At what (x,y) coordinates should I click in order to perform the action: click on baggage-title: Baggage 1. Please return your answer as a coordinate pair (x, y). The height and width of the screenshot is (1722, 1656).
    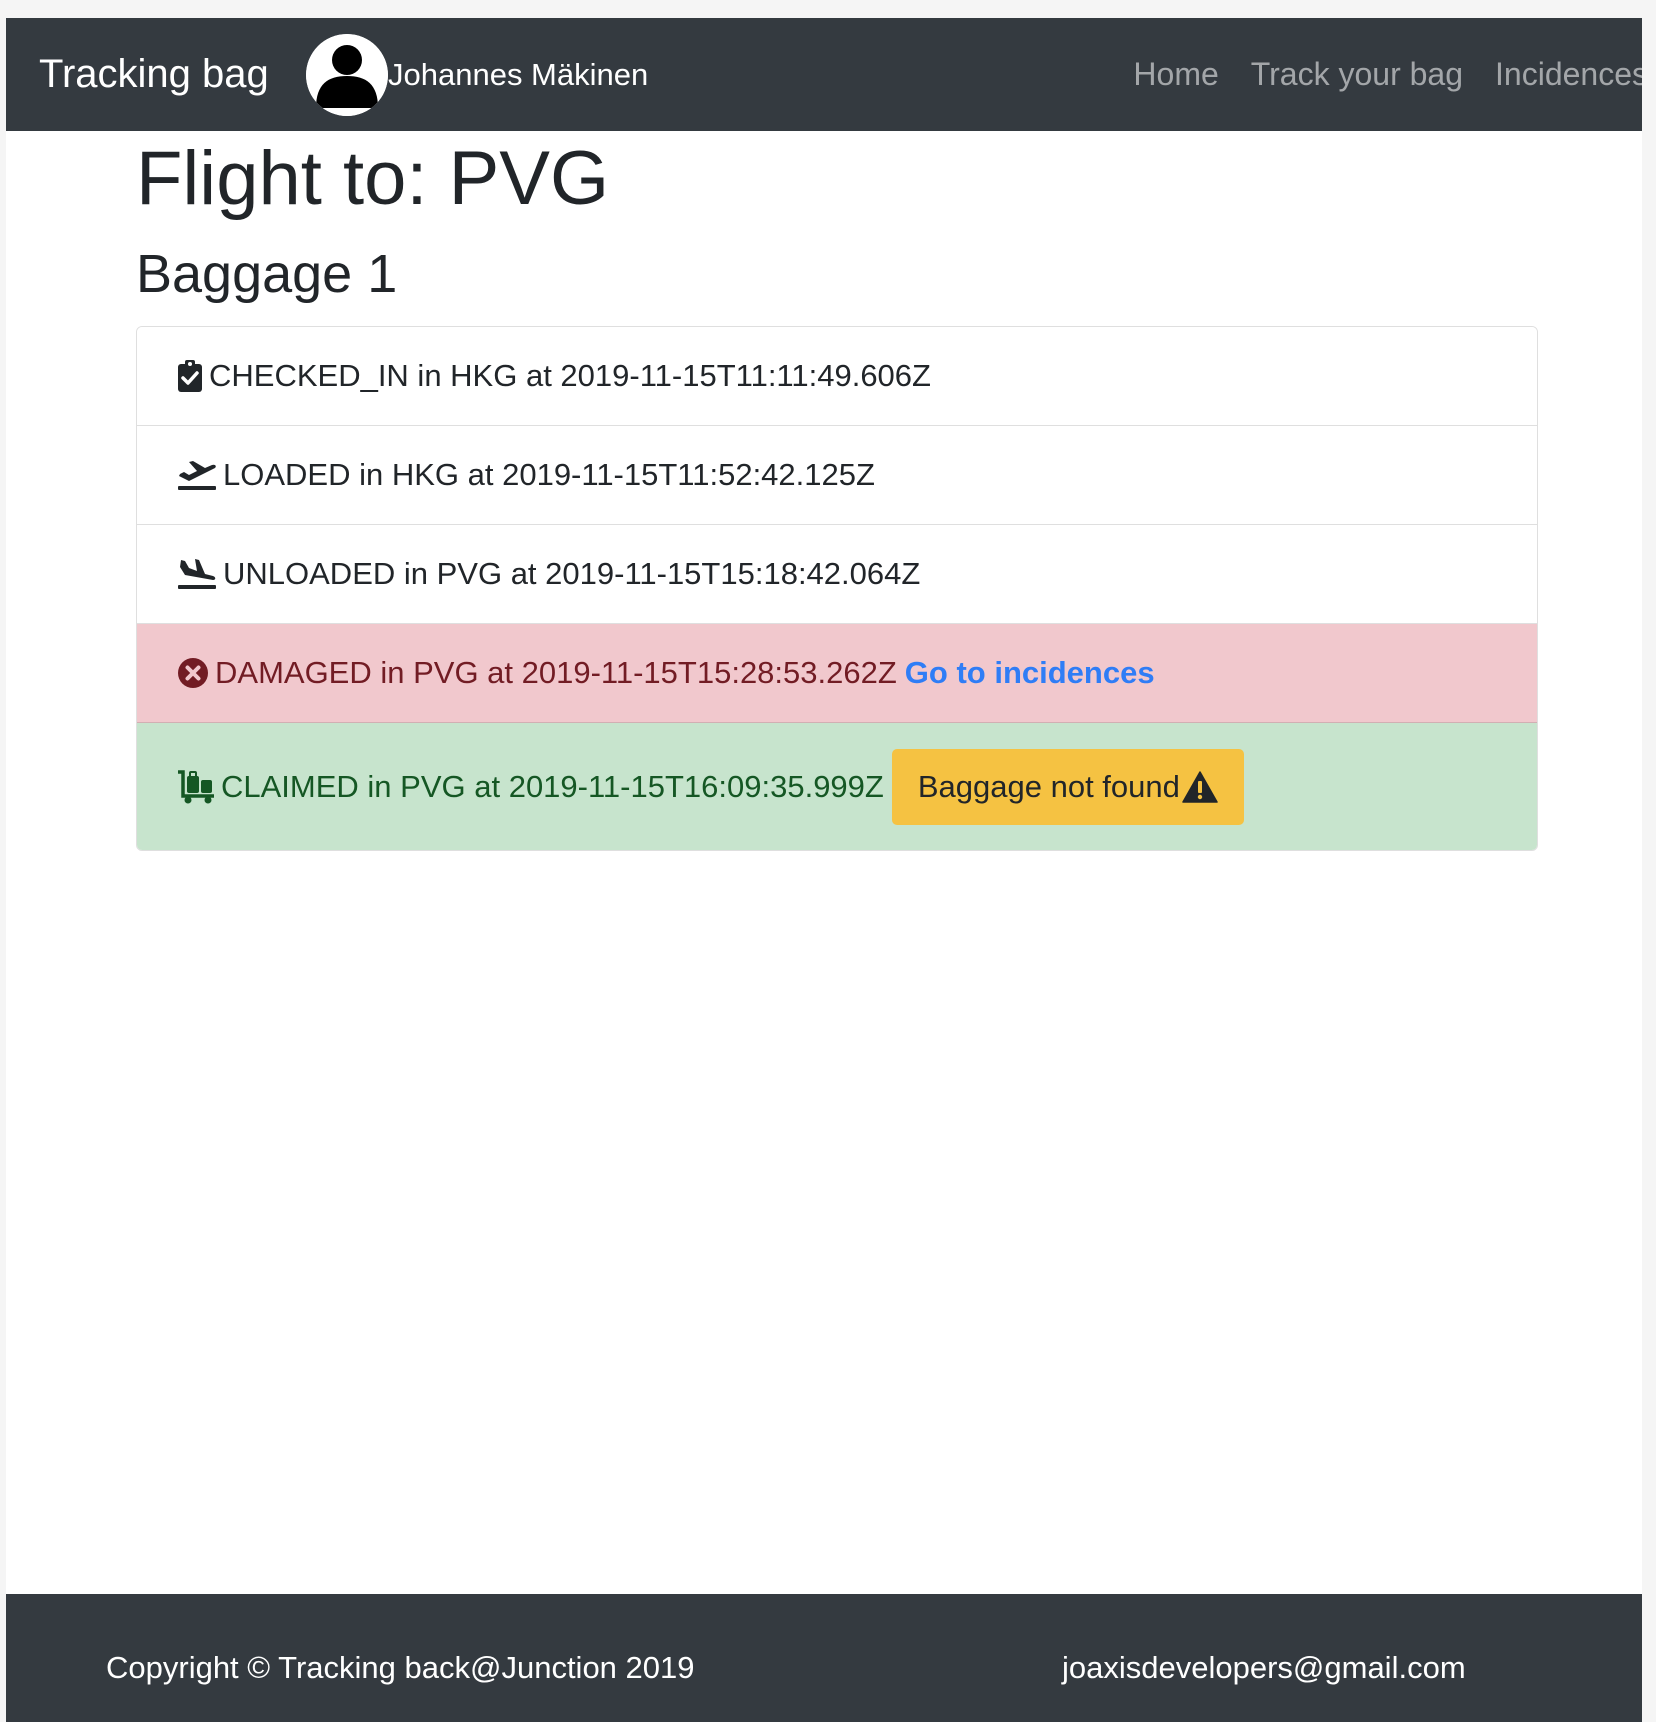
    Looking at the image, I should click on (267, 274).